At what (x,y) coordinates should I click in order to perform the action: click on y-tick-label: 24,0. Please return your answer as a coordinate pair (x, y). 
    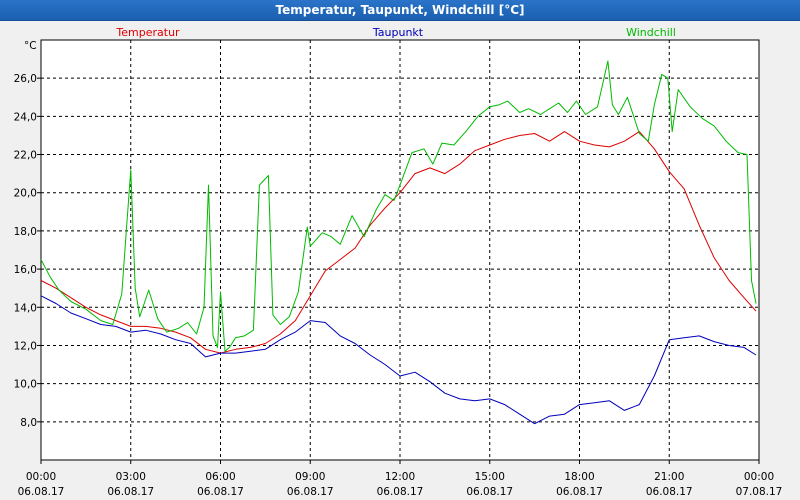
    Looking at the image, I should click on (25, 117).